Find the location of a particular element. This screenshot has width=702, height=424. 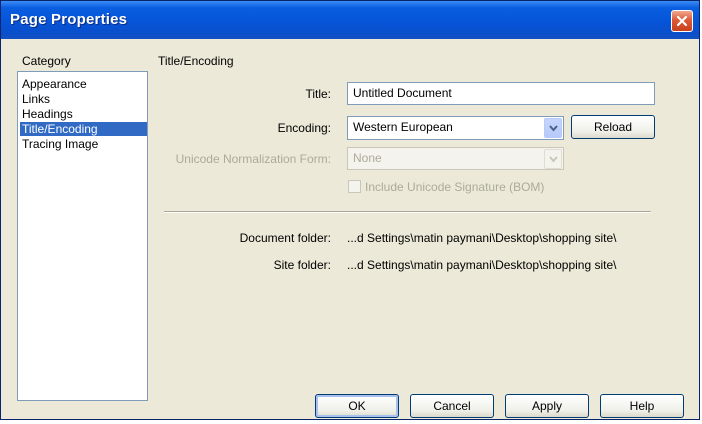

close-icon is located at coordinates (682, 21).